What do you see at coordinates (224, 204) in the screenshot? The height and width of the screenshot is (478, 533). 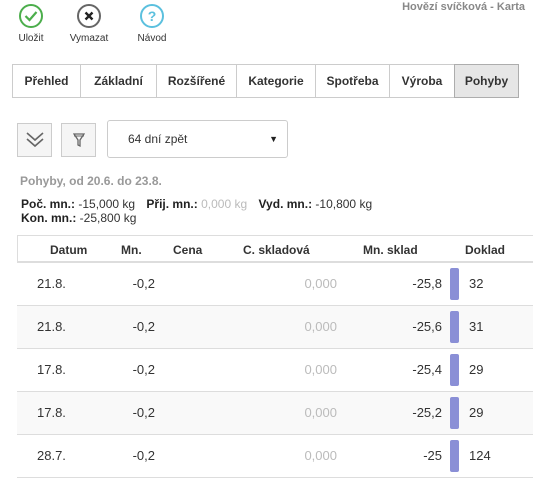 I see `prij-value: 0,000 kg` at bounding box center [224, 204].